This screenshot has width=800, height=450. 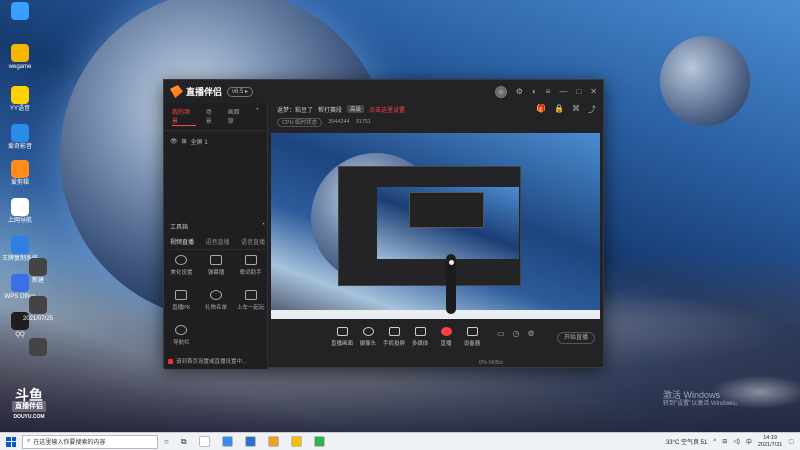 What do you see at coordinates (216, 300) in the screenshot?
I see `tool-gift: 礼物名单` at bounding box center [216, 300].